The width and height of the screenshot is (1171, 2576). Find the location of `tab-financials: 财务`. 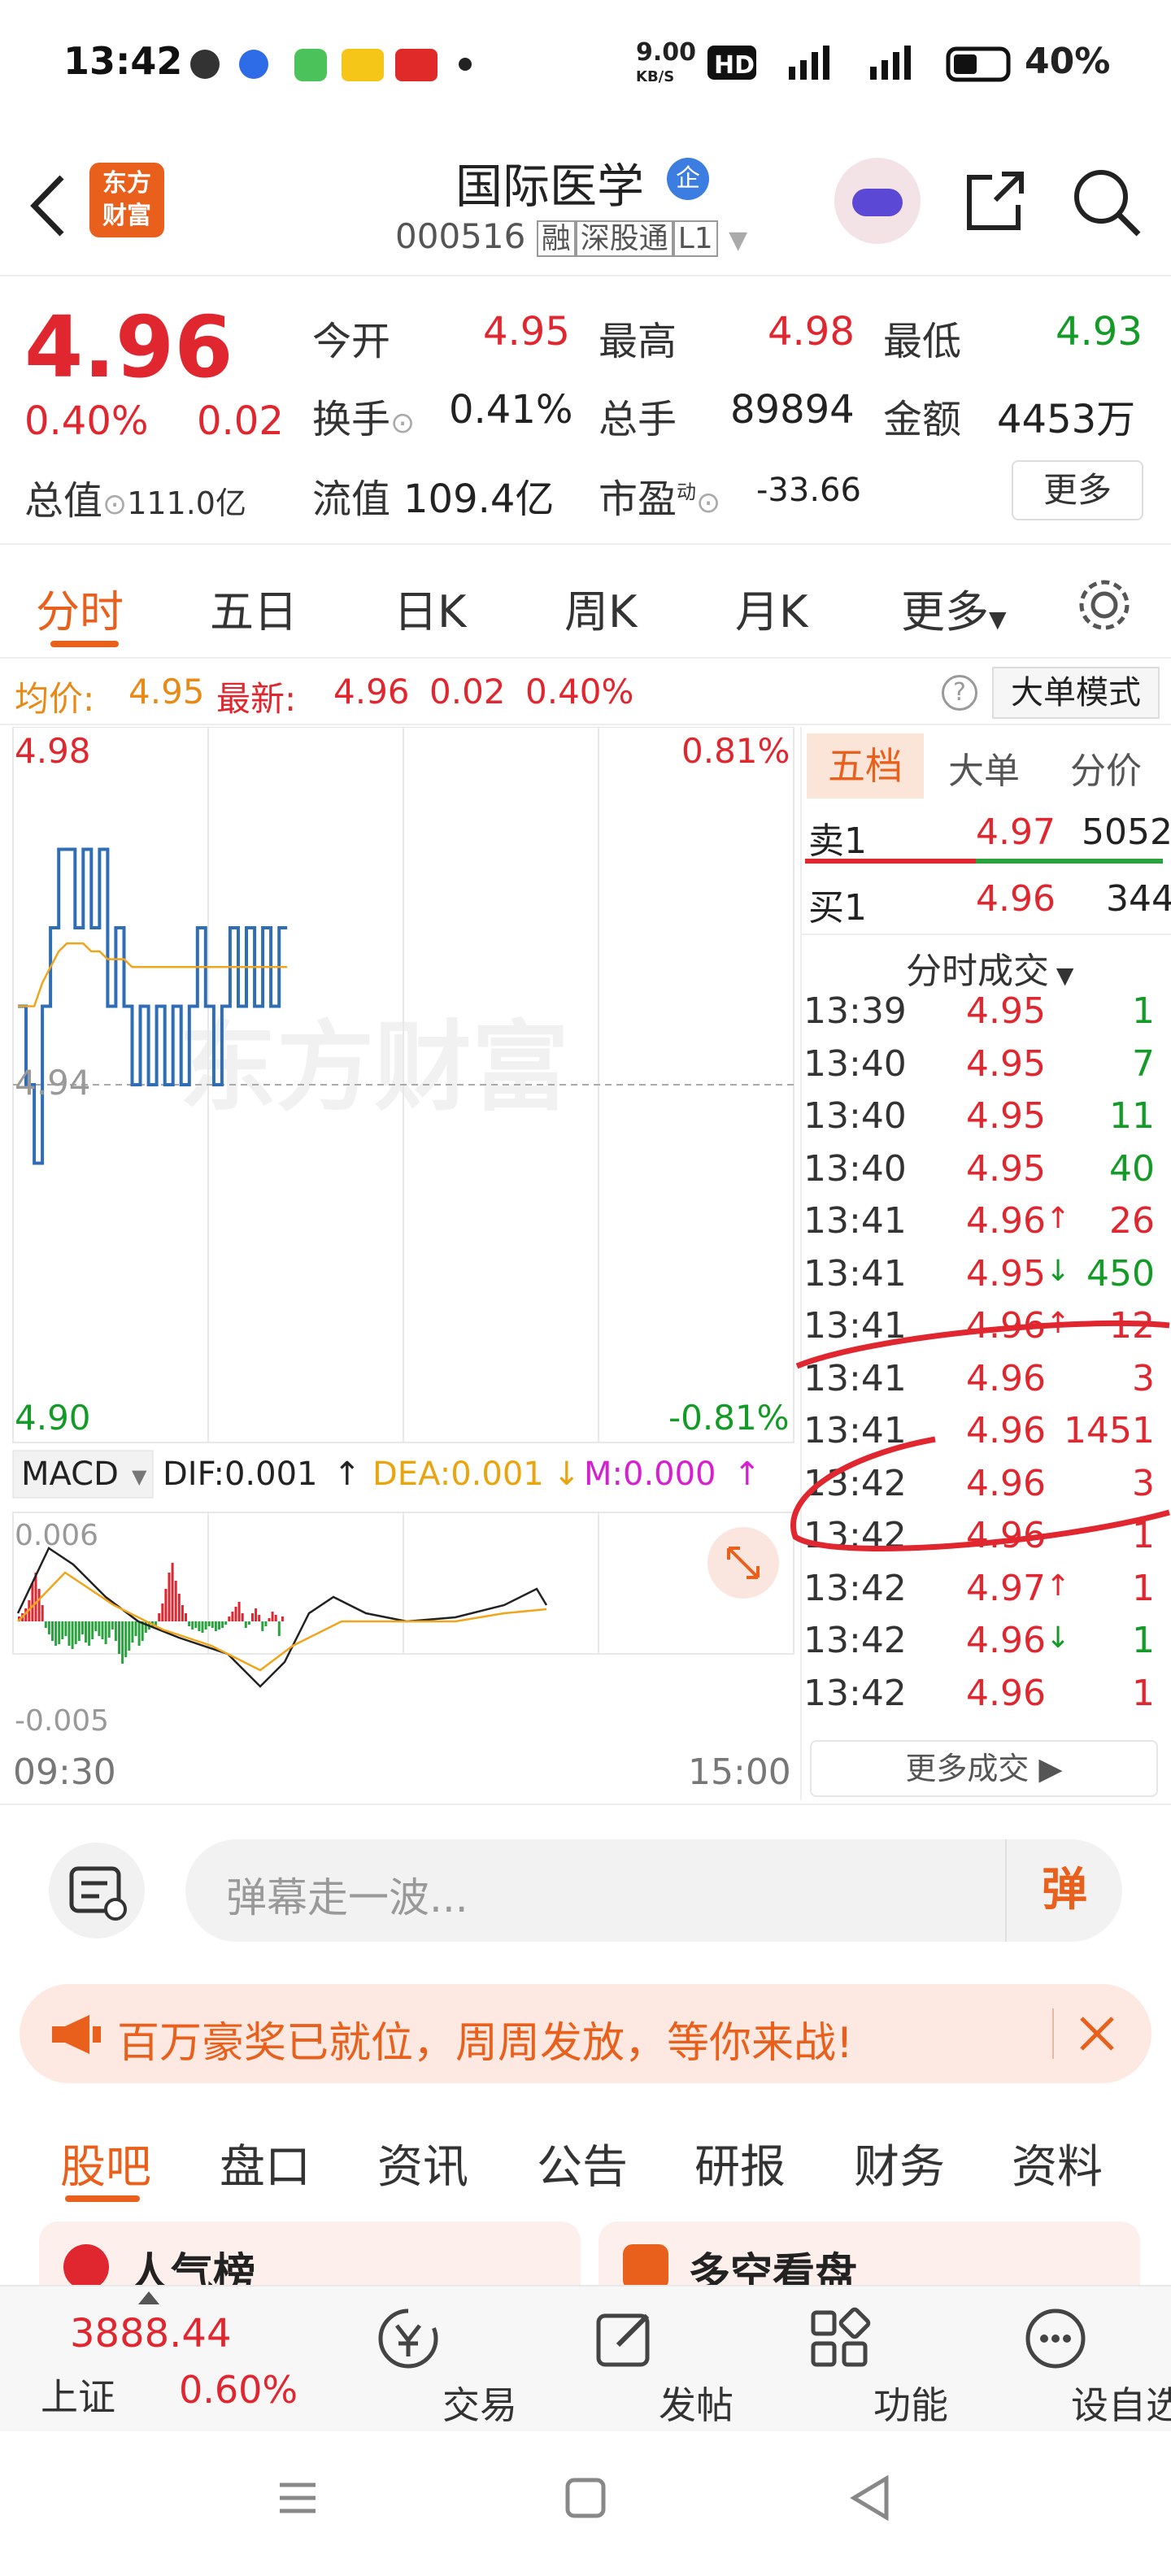

tab-financials: 财务 is located at coordinates (900, 2163).